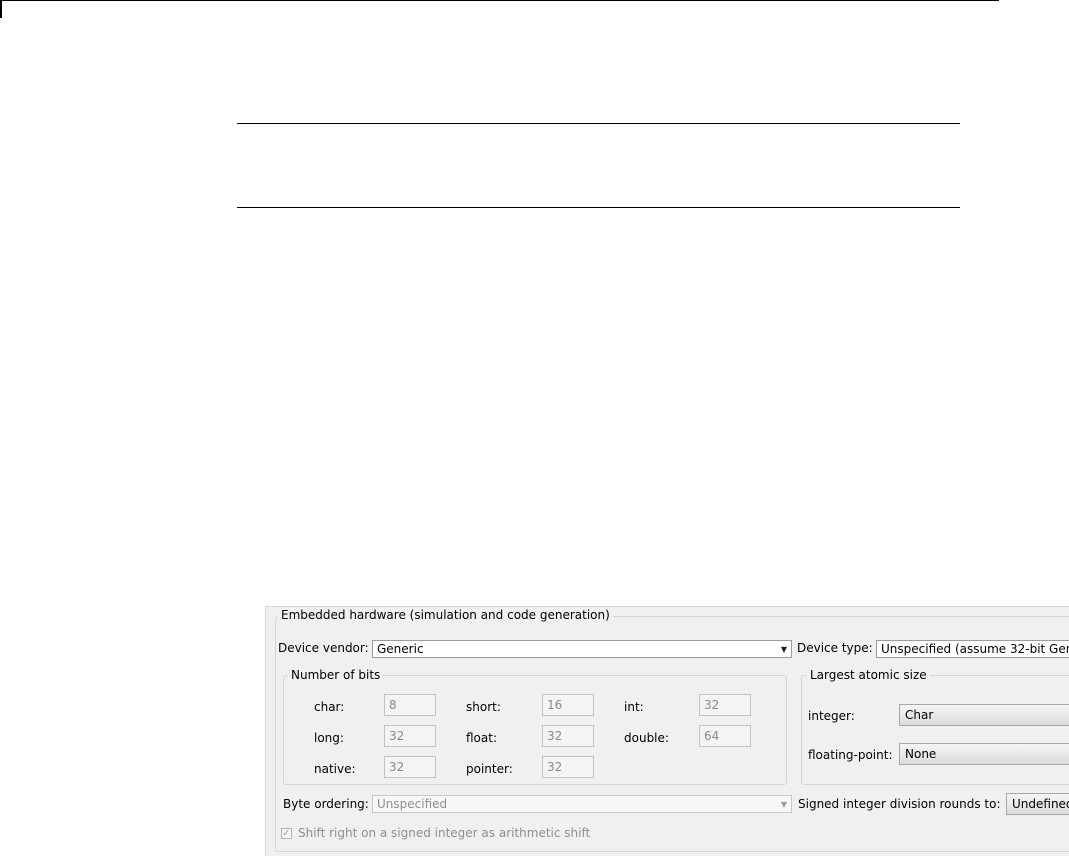  What do you see at coordinates (400, 649) in the screenshot?
I see `device-vendor-value: Generic` at bounding box center [400, 649].